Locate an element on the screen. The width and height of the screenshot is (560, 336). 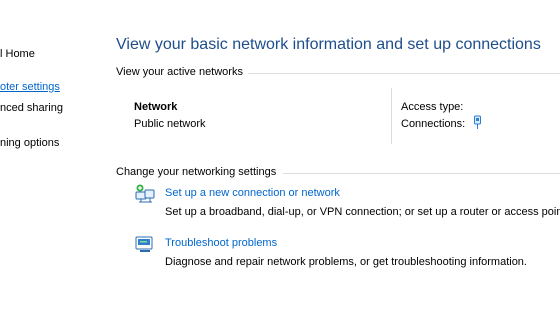
access-type-label: Access type: is located at coordinates (432, 107).